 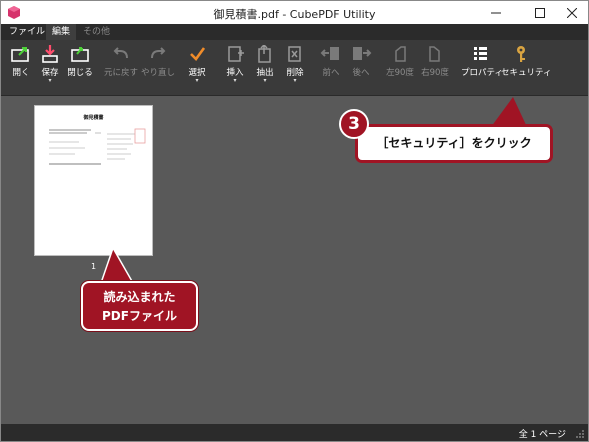 I want to click on step-badge: 3, so click(x=354, y=124).